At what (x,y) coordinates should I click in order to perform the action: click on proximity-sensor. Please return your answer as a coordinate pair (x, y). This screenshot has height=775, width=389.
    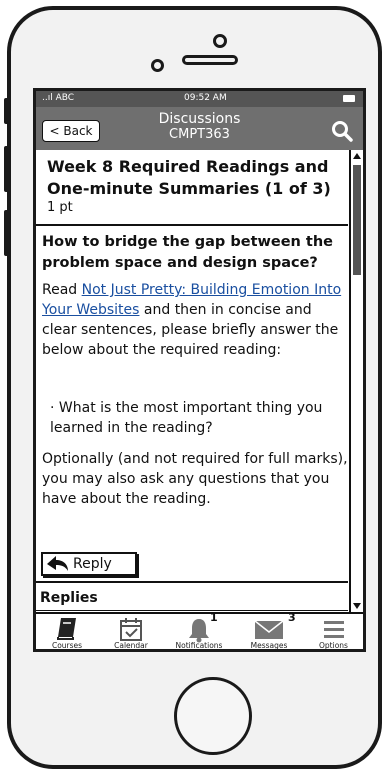
    Looking at the image, I should click on (157, 65).